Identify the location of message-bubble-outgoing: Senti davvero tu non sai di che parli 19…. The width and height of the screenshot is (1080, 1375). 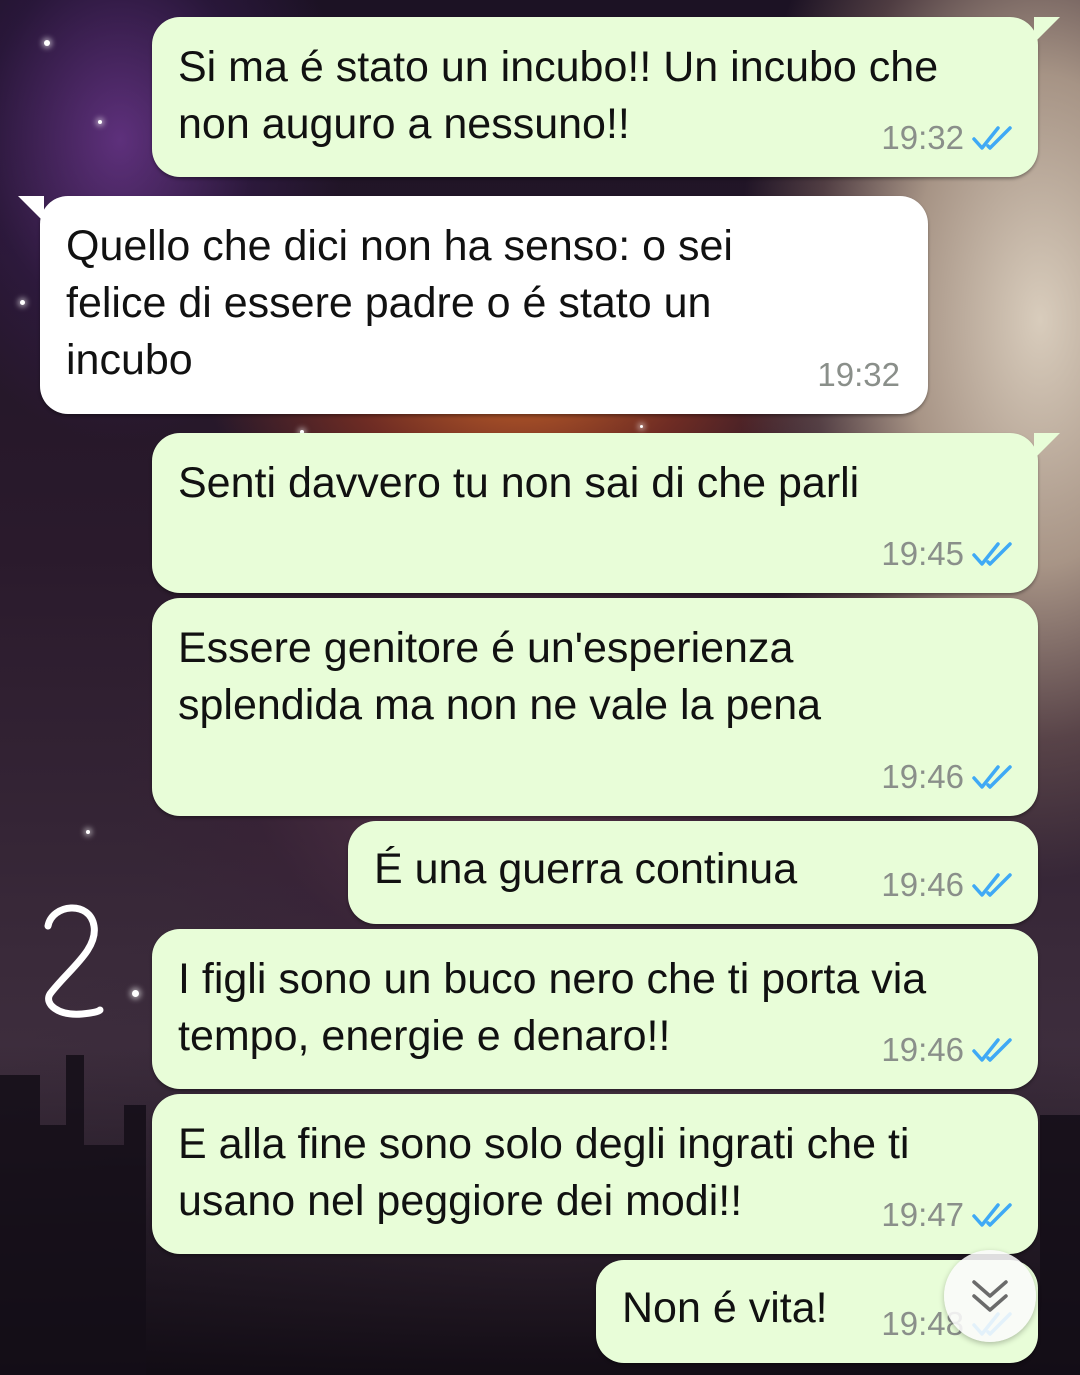
(606, 513).